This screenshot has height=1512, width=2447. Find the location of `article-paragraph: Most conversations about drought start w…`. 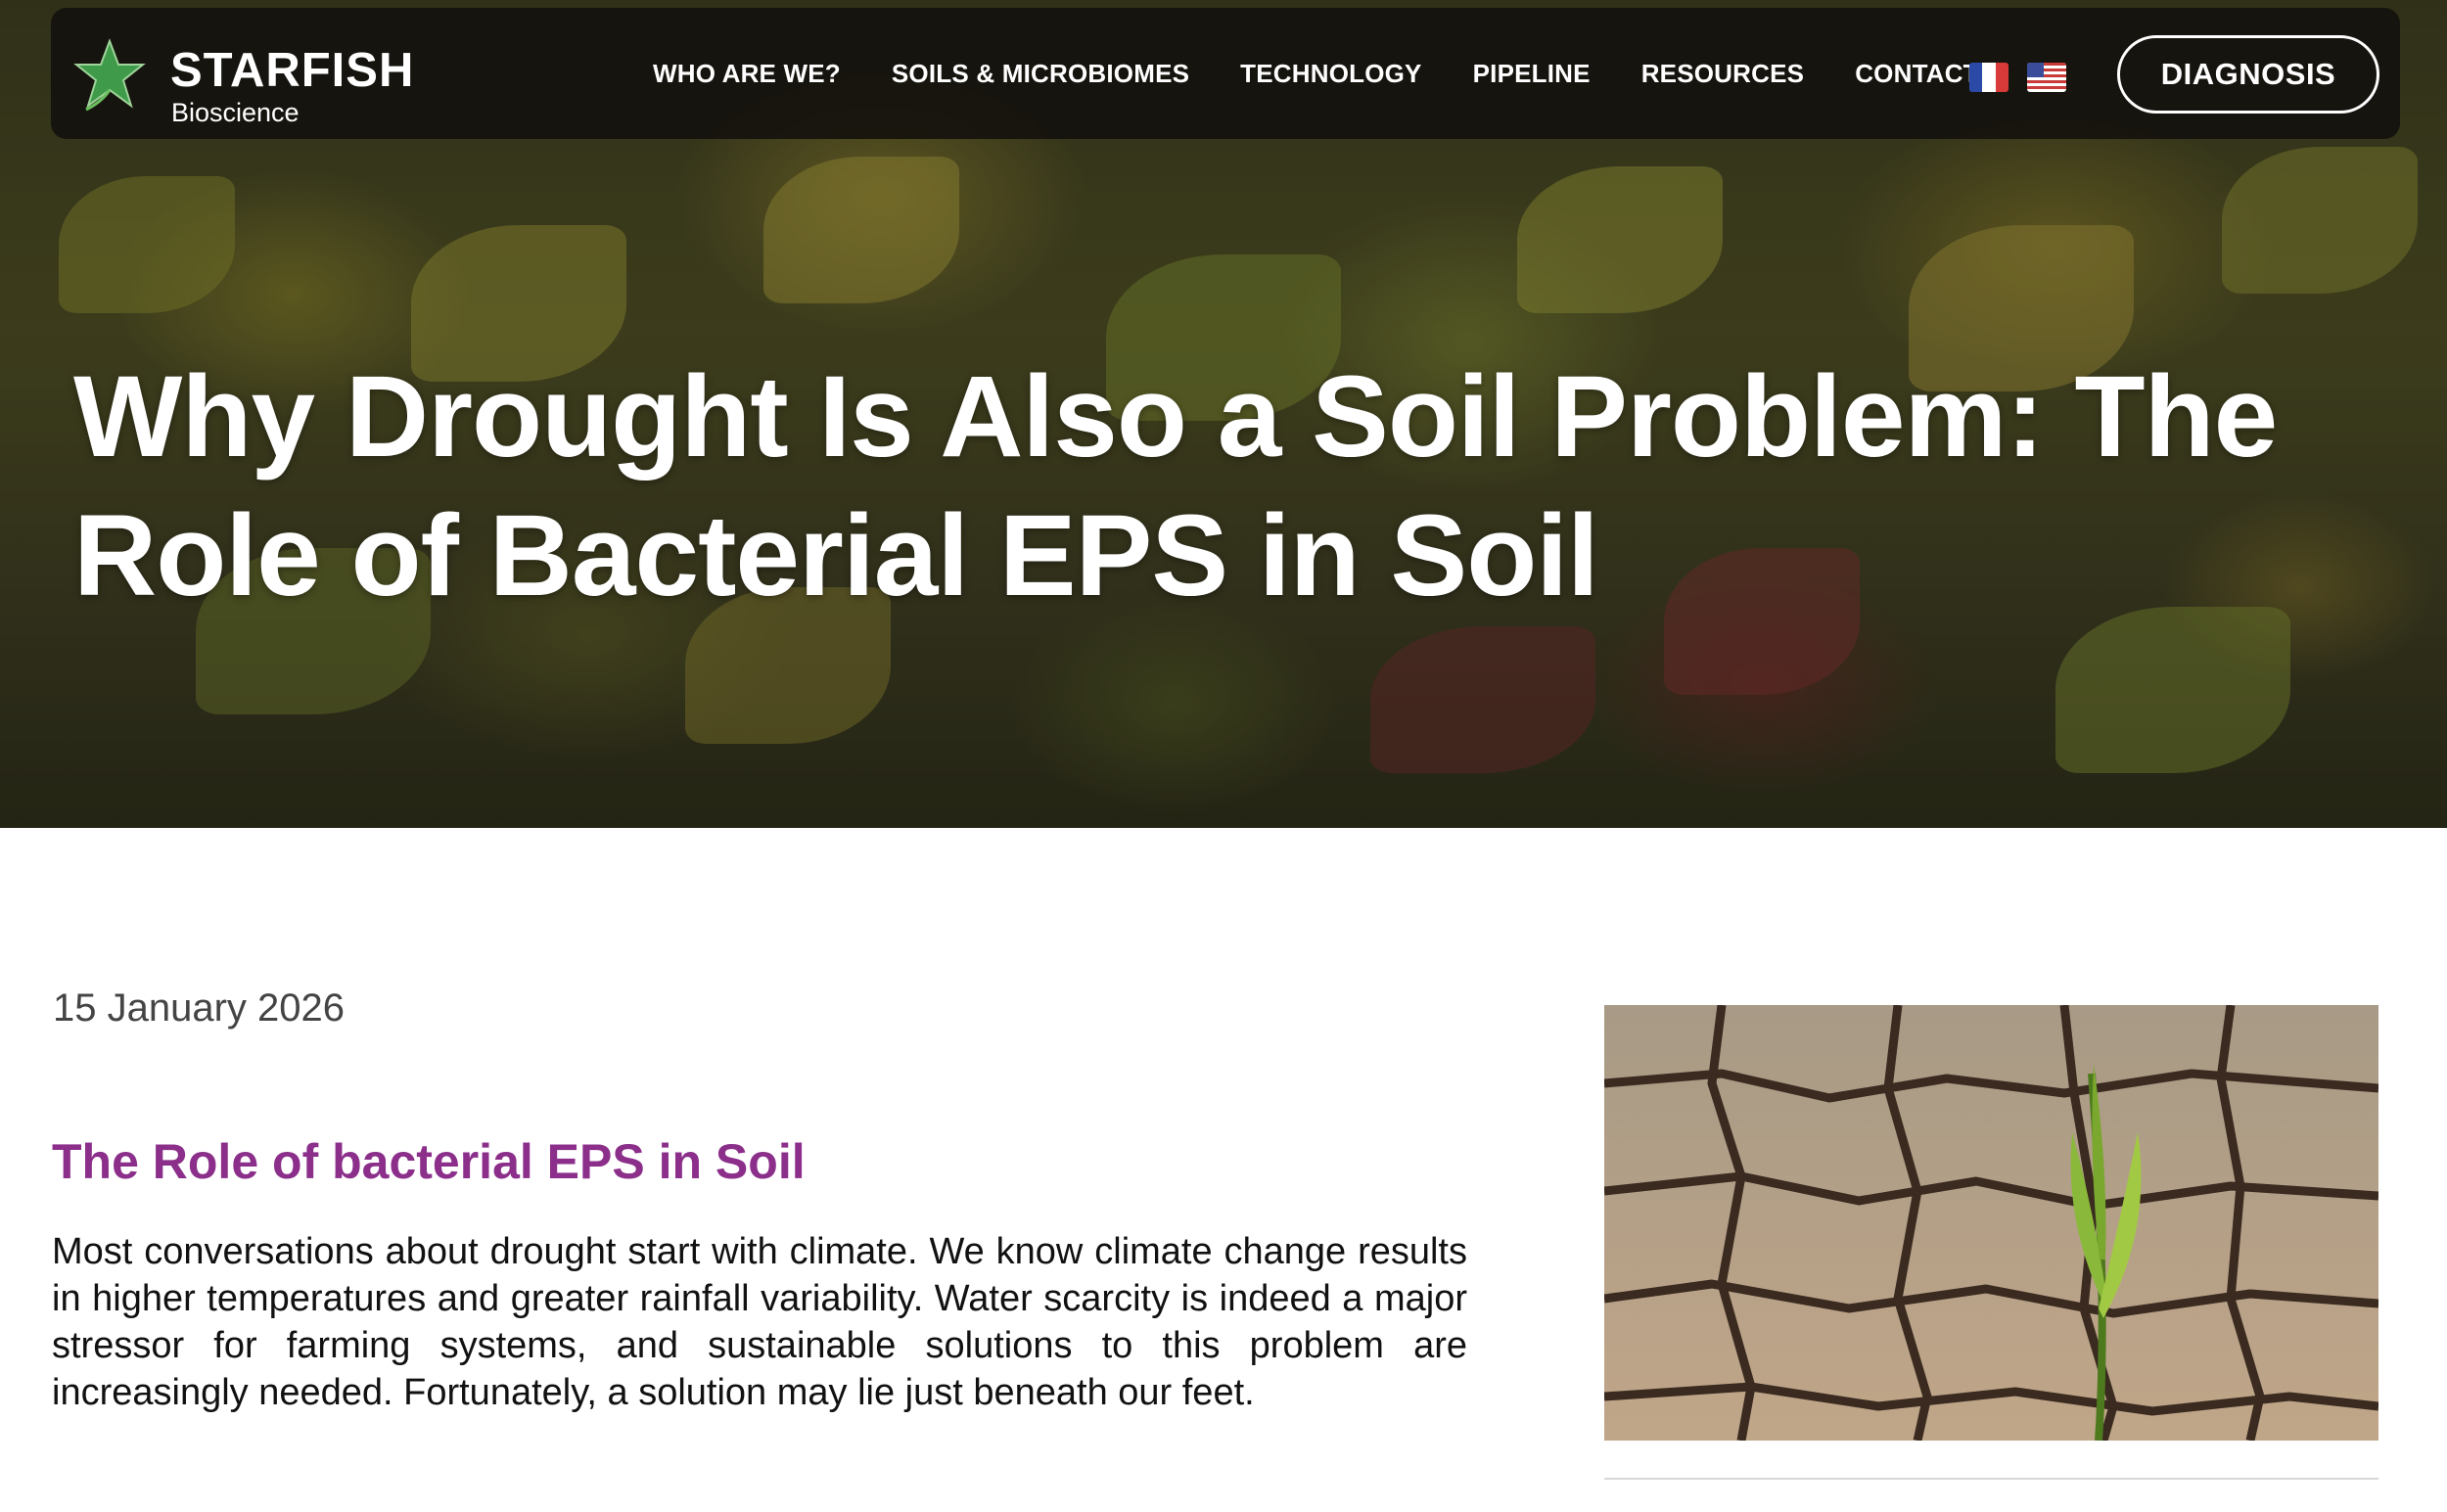

article-paragraph: Most conversations about drought start w… is located at coordinates (759, 1322).